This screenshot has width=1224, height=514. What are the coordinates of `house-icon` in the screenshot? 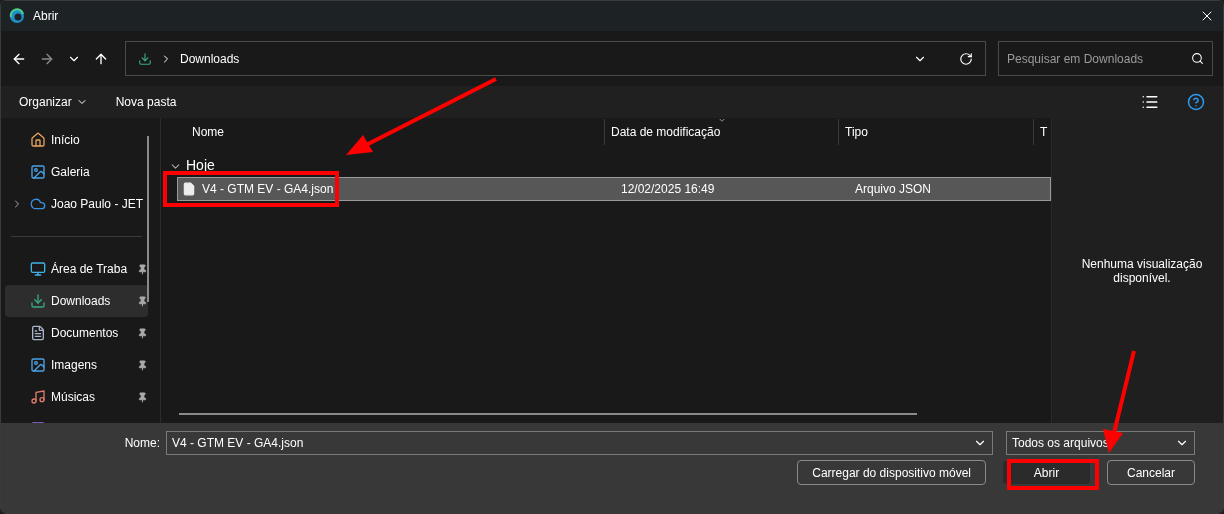 It's located at (38, 140).